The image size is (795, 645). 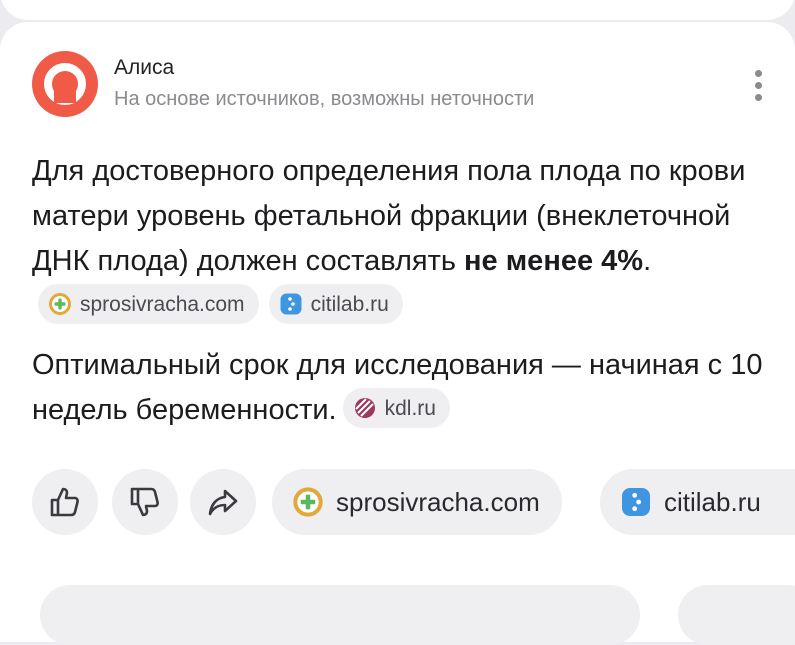 What do you see at coordinates (554, 261) in the screenshot?
I see `answer-p1-bold: не менее 4%` at bounding box center [554, 261].